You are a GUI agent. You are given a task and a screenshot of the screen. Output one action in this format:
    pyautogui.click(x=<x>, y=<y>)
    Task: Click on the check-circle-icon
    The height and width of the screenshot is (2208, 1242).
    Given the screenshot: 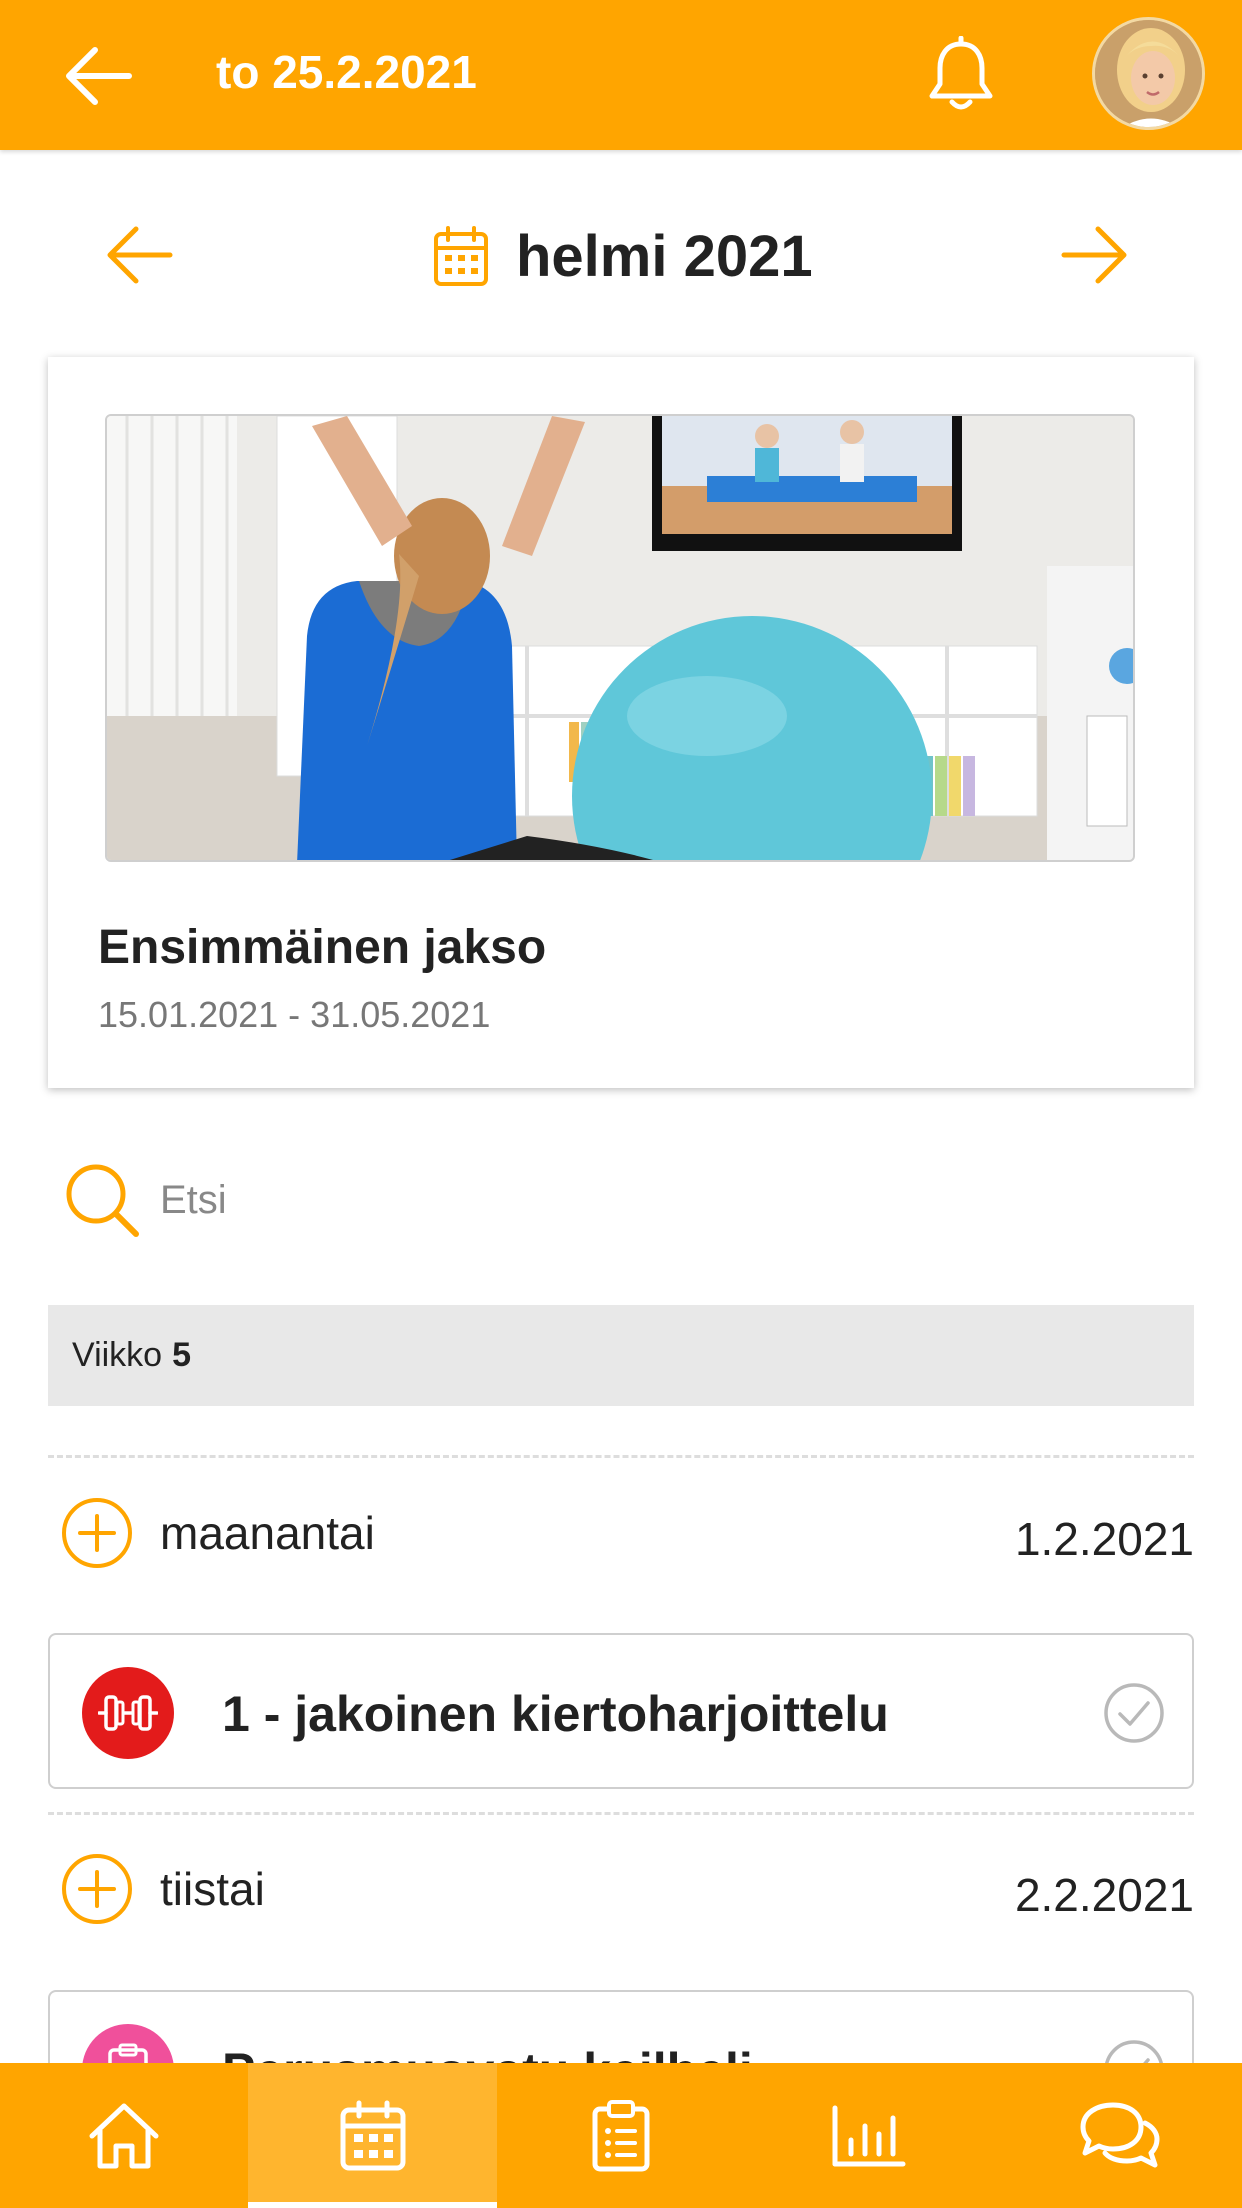 What is the action you would take?
    pyautogui.click(x=1134, y=1713)
    